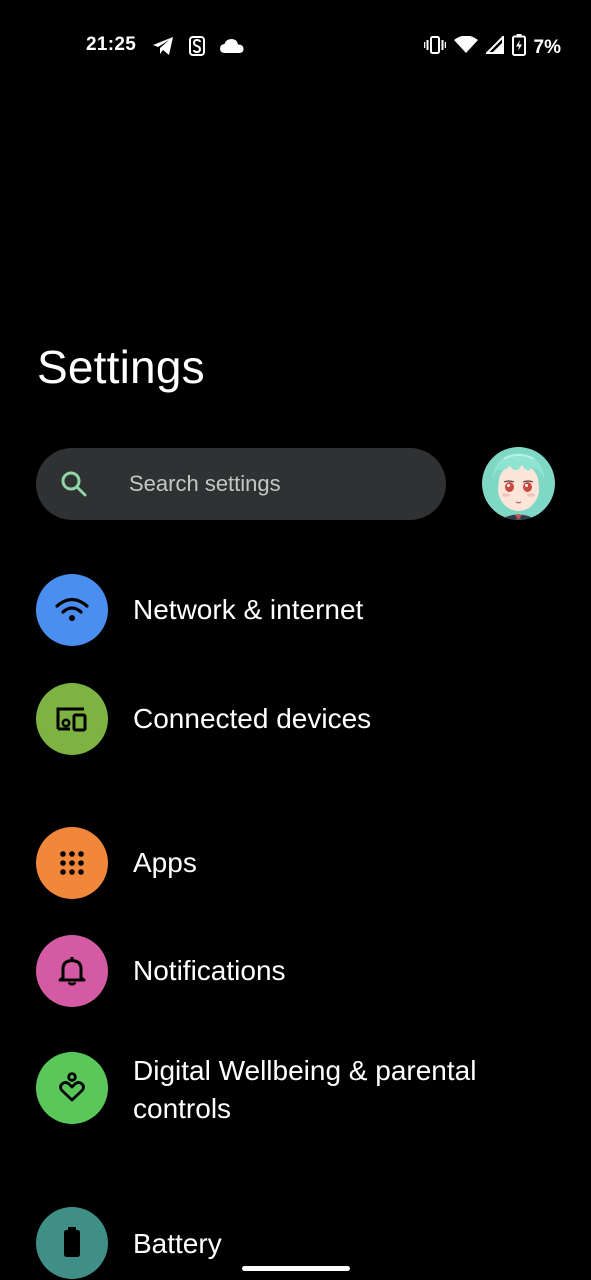 Image resolution: width=591 pixels, height=1280 pixels. I want to click on setting-label: Network & internet, so click(248, 609).